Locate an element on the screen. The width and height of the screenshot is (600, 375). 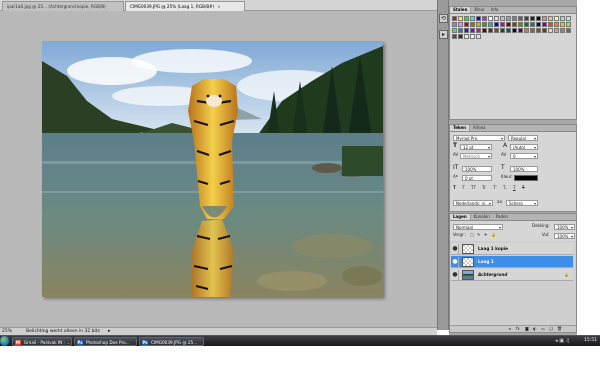
leading-field: (Auto) is located at coordinates (524, 147).